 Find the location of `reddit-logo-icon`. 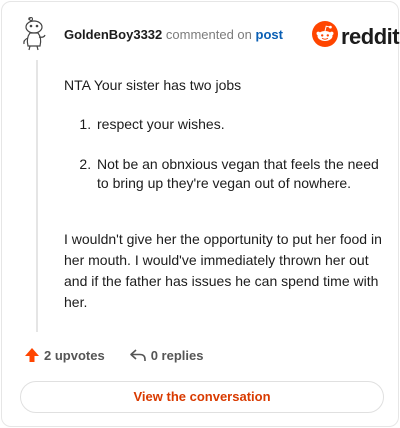

reddit-logo-icon is located at coordinates (325, 36).